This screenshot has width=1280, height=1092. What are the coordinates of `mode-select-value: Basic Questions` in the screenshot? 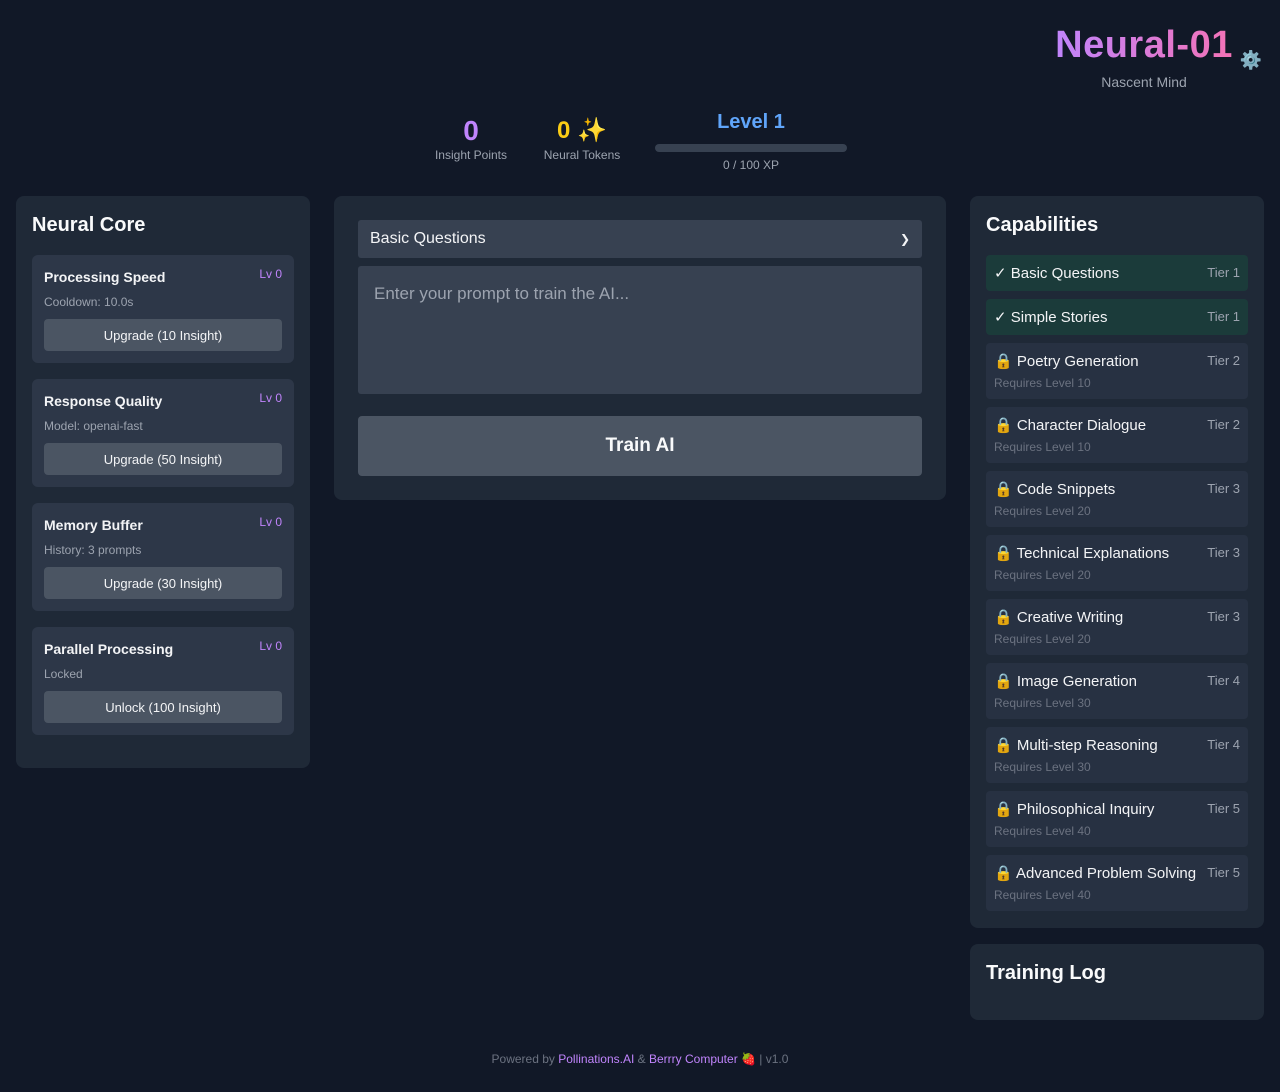 It's located at (428, 238).